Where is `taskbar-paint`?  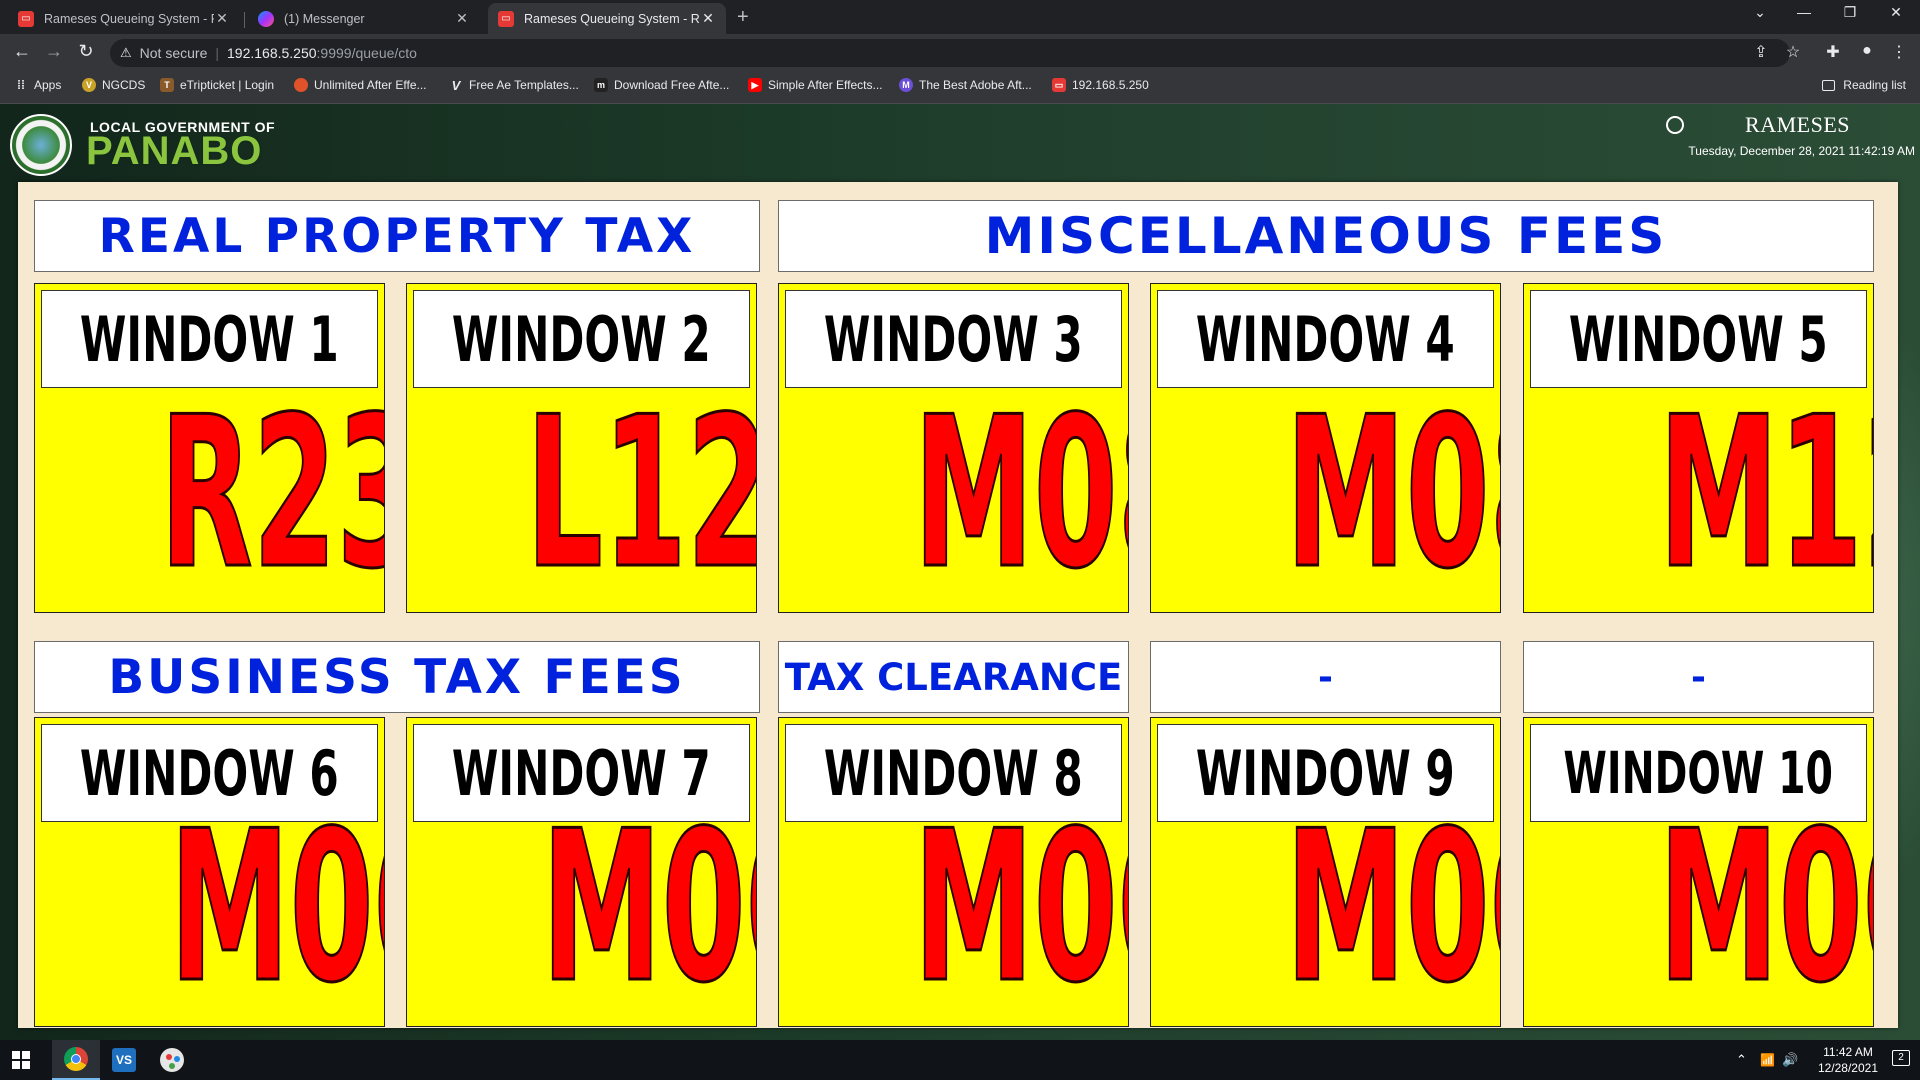 taskbar-paint is located at coordinates (172, 1060).